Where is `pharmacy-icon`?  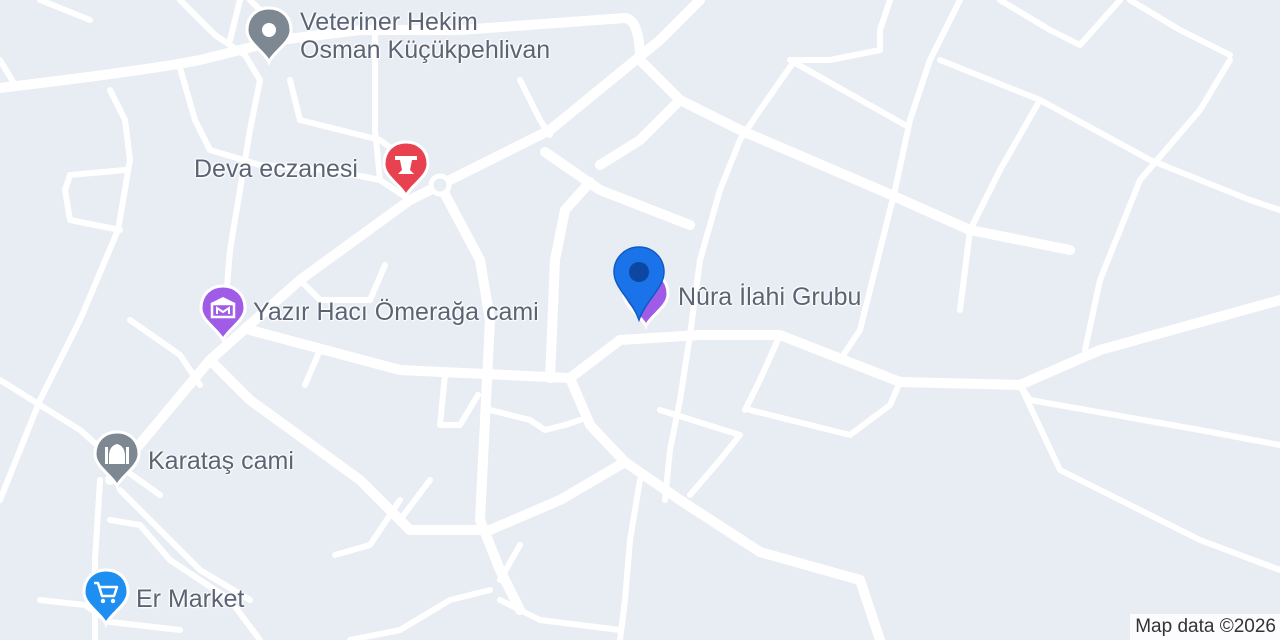
pharmacy-icon is located at coordinates (406, 170).